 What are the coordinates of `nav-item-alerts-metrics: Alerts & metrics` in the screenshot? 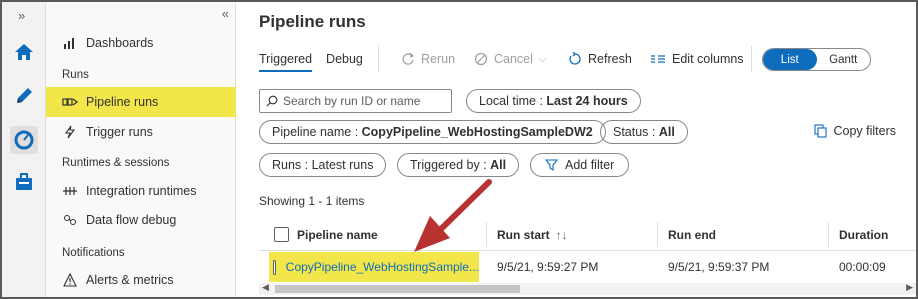 It's located at (141, 280).